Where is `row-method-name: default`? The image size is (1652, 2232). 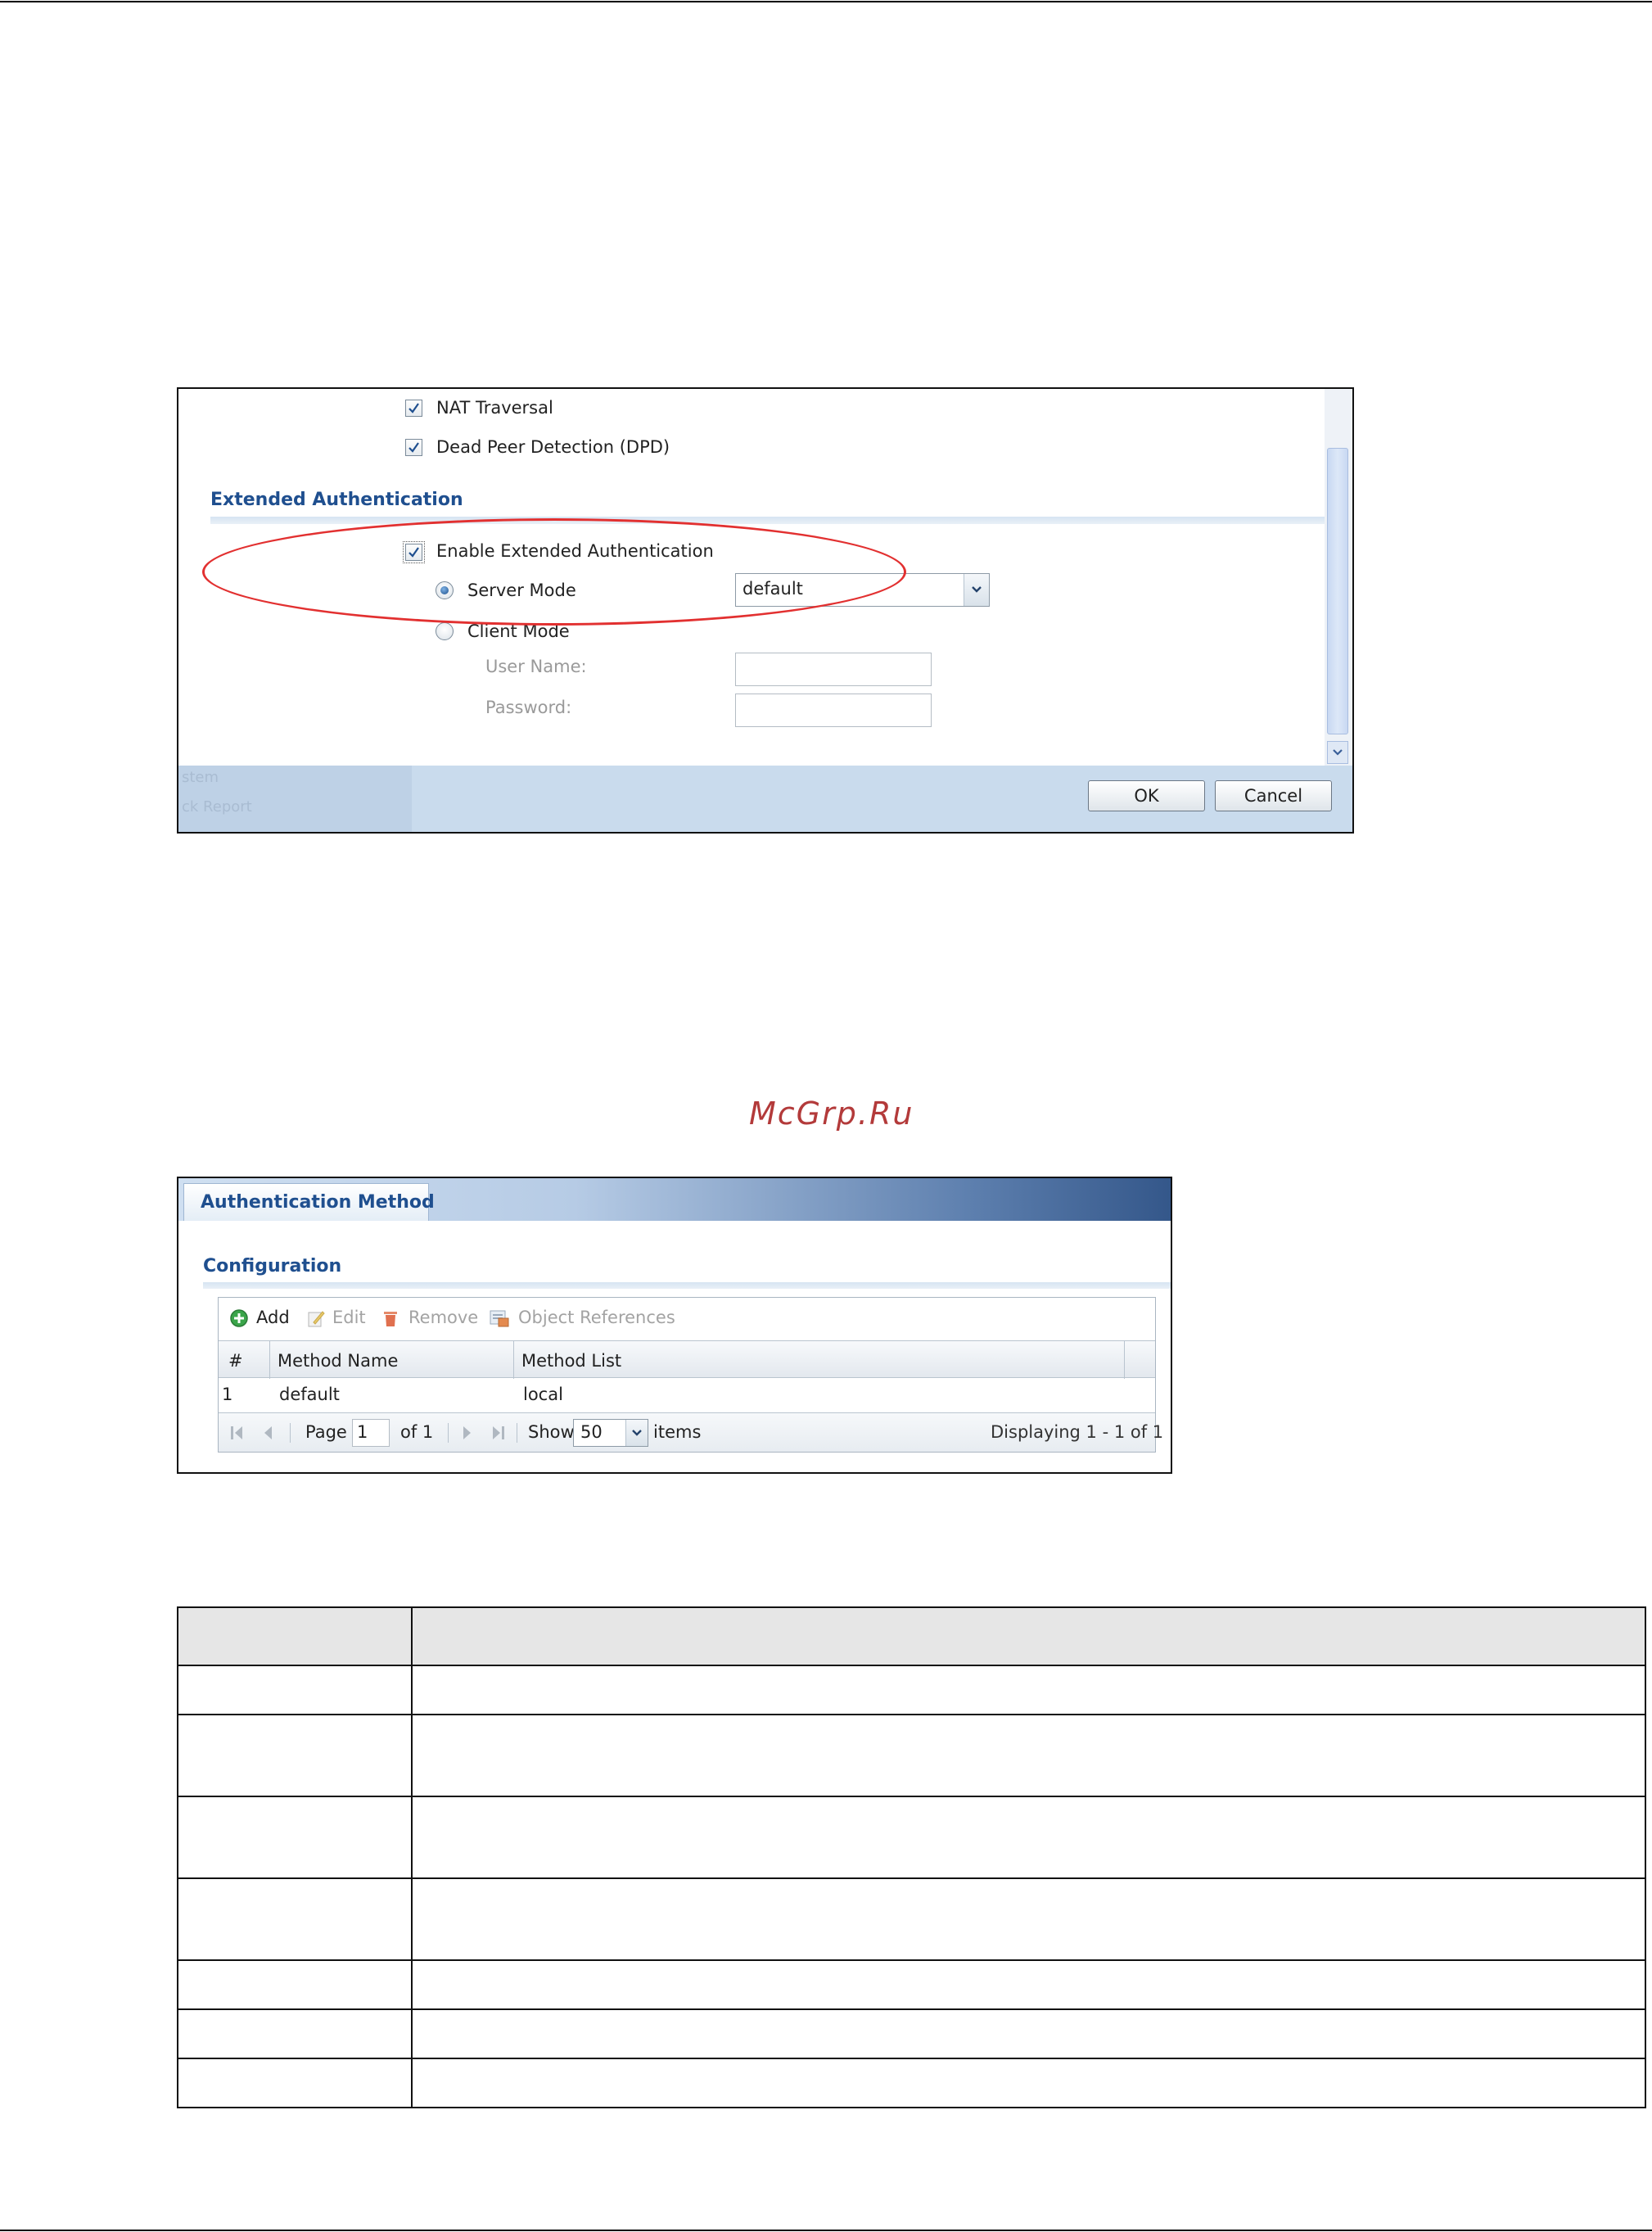 row-method-name: default is located at coordinates (309, 1394).